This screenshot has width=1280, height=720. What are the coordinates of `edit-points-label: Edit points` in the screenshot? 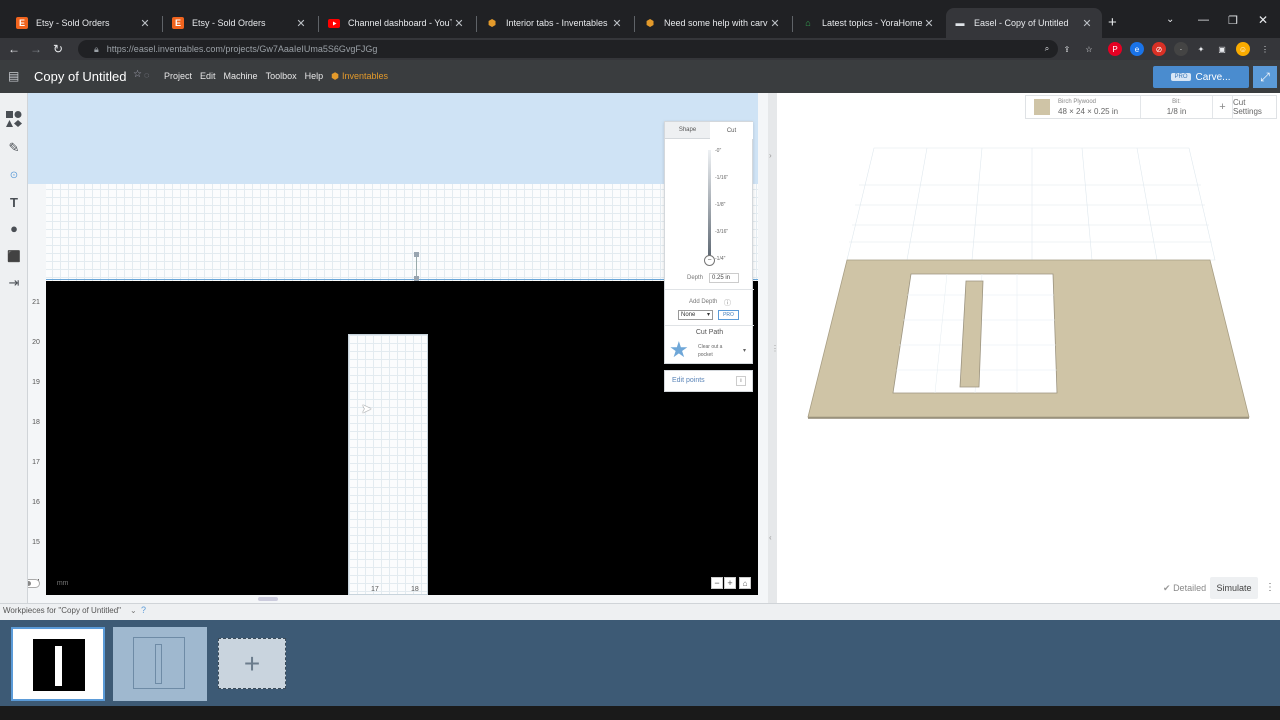 It's located at (688, 380).